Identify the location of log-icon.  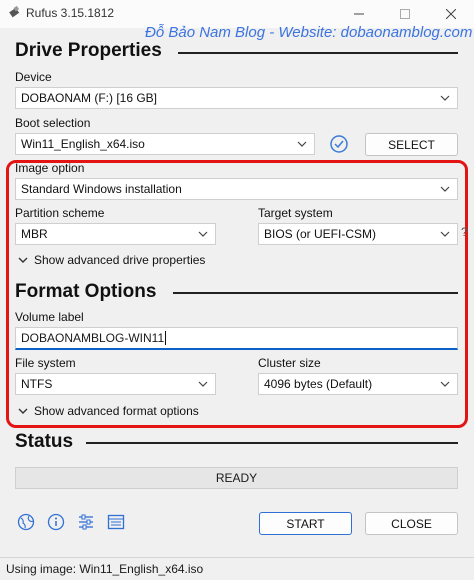
(116, 522).